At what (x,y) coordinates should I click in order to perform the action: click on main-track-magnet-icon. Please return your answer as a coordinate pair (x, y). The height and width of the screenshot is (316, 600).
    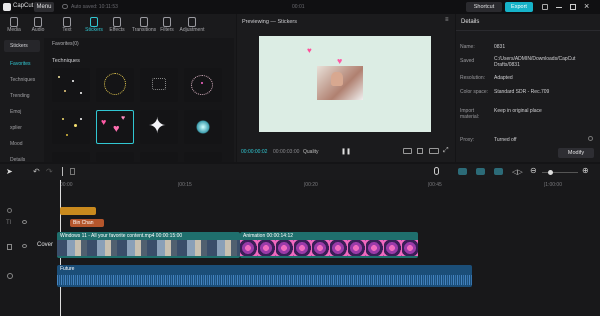
    Looking at the image, I should click on (462, 171).